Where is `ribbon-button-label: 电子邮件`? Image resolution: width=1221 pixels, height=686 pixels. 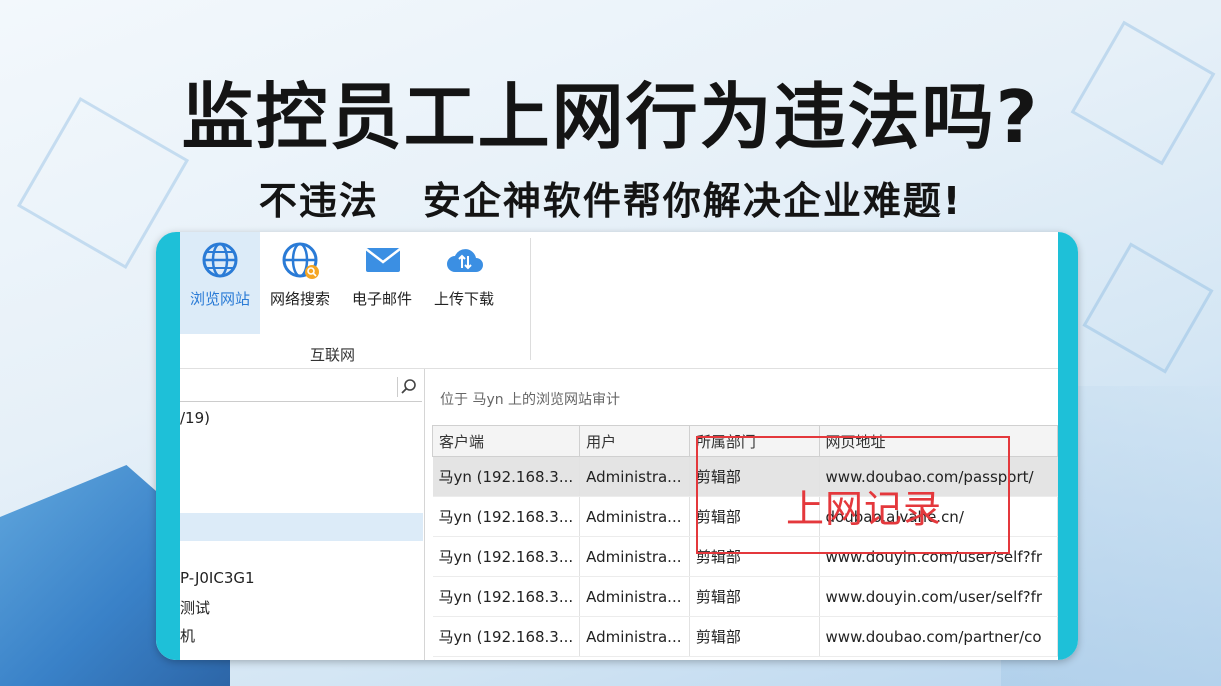 ribbon-button-label: 电子邮件 is located at coordinates (381, 299).